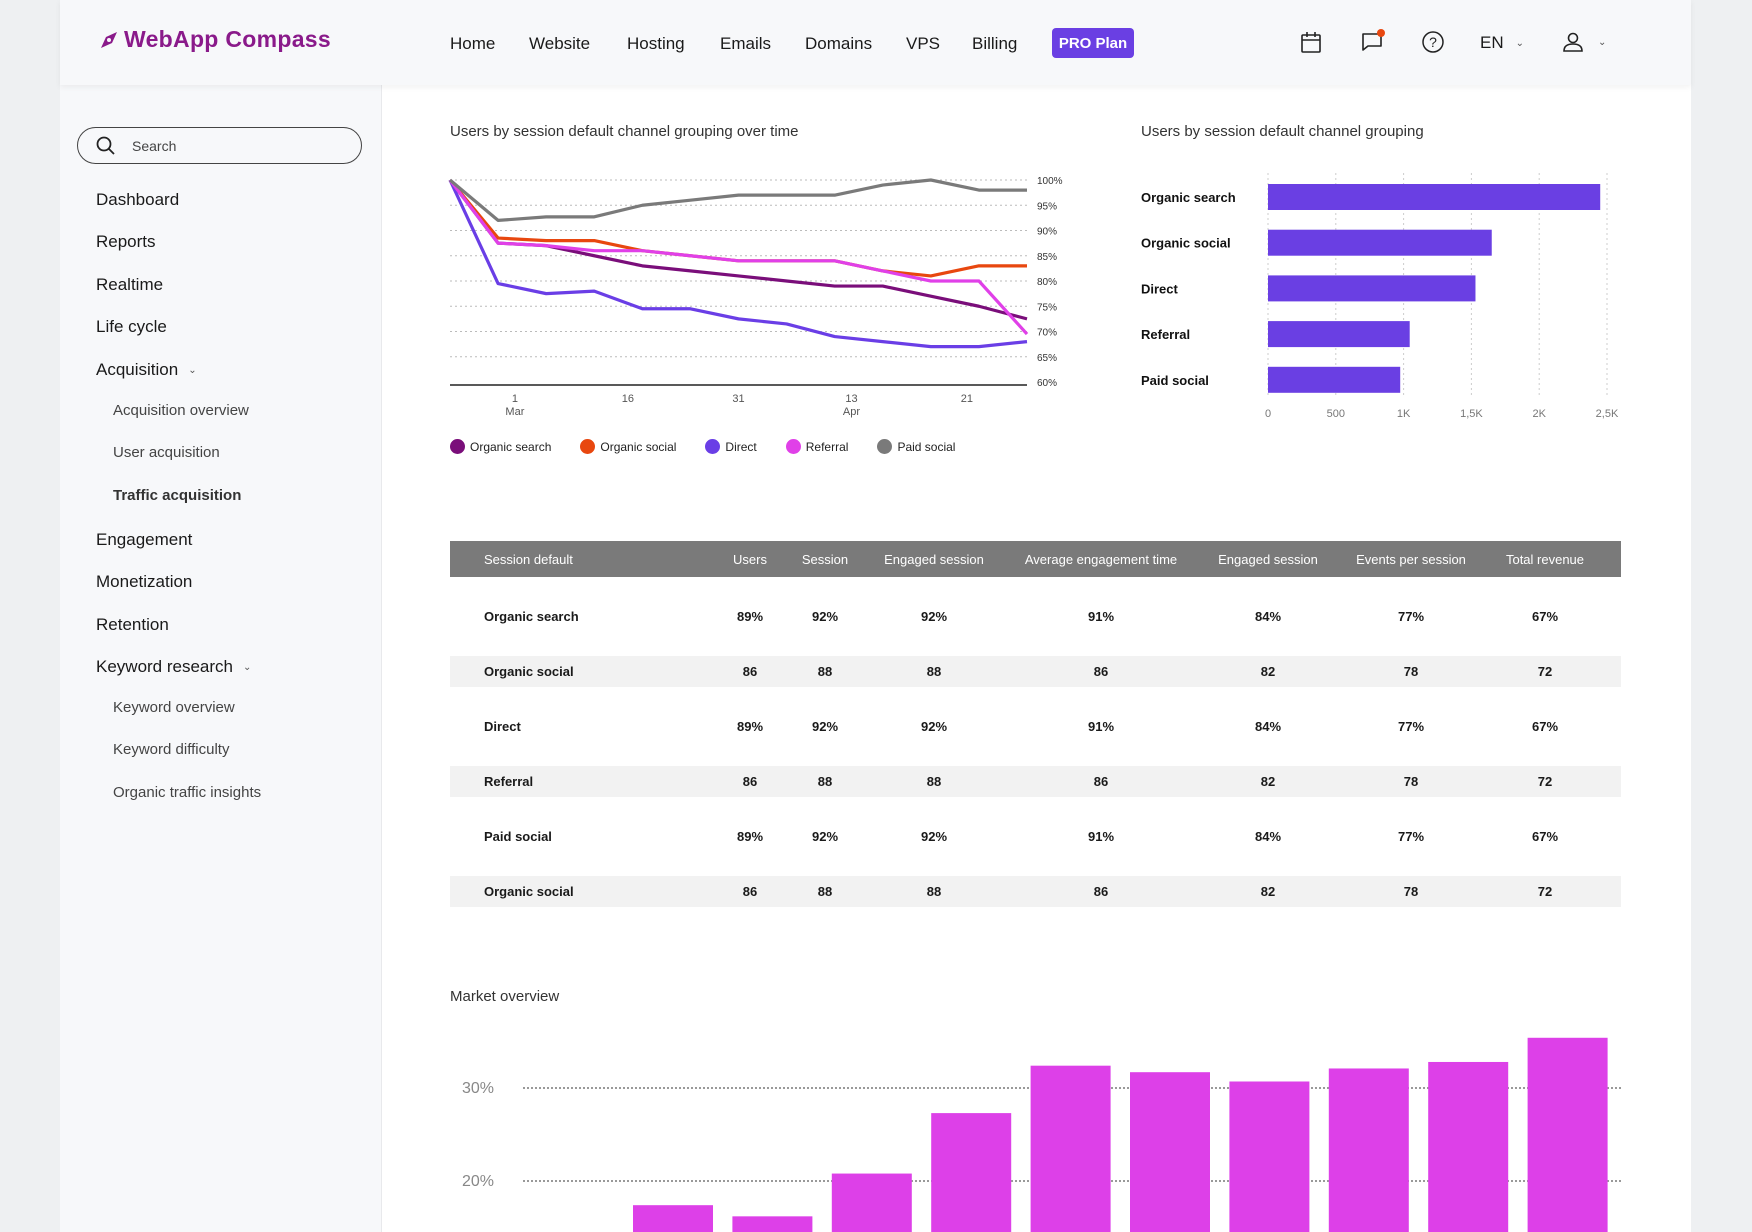 The width and height of the screenshot is (1752, 1232). I want to click on nav-website: Website, so click(559, 44).